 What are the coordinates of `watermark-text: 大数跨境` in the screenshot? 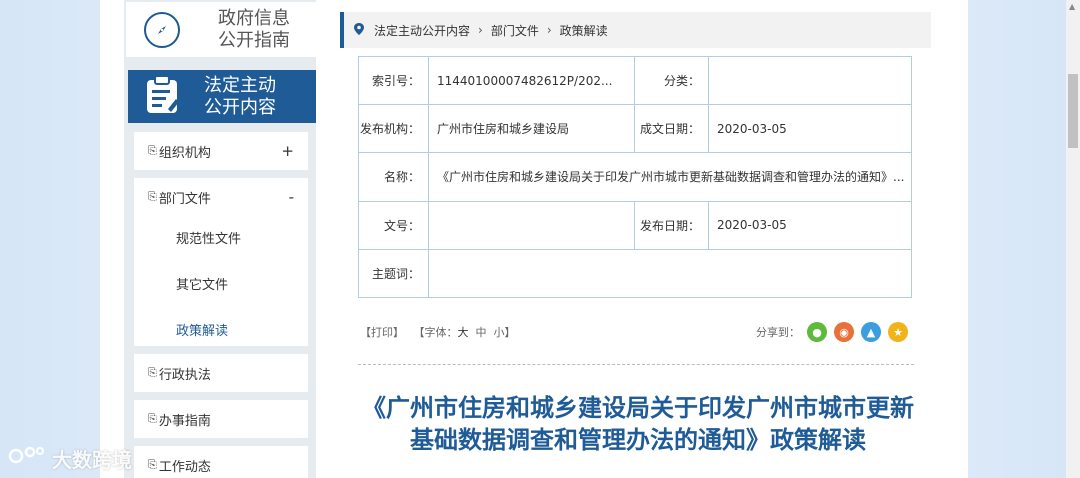 It's located at (92, 460).